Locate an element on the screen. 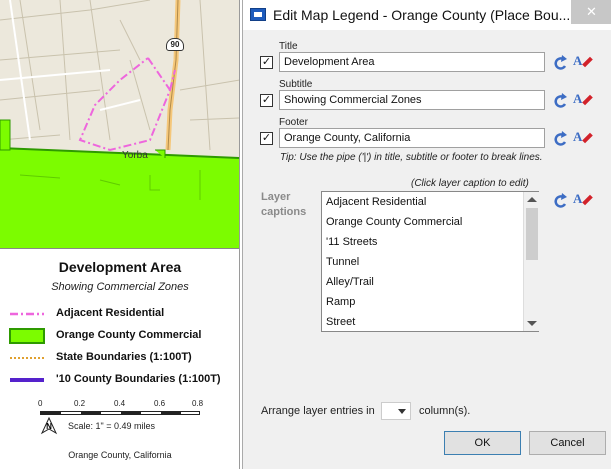 The height and width of the screenshot is (469, 611). arrange-prefix-label: Arrange layer entries in is located at coordinates (318, 411).